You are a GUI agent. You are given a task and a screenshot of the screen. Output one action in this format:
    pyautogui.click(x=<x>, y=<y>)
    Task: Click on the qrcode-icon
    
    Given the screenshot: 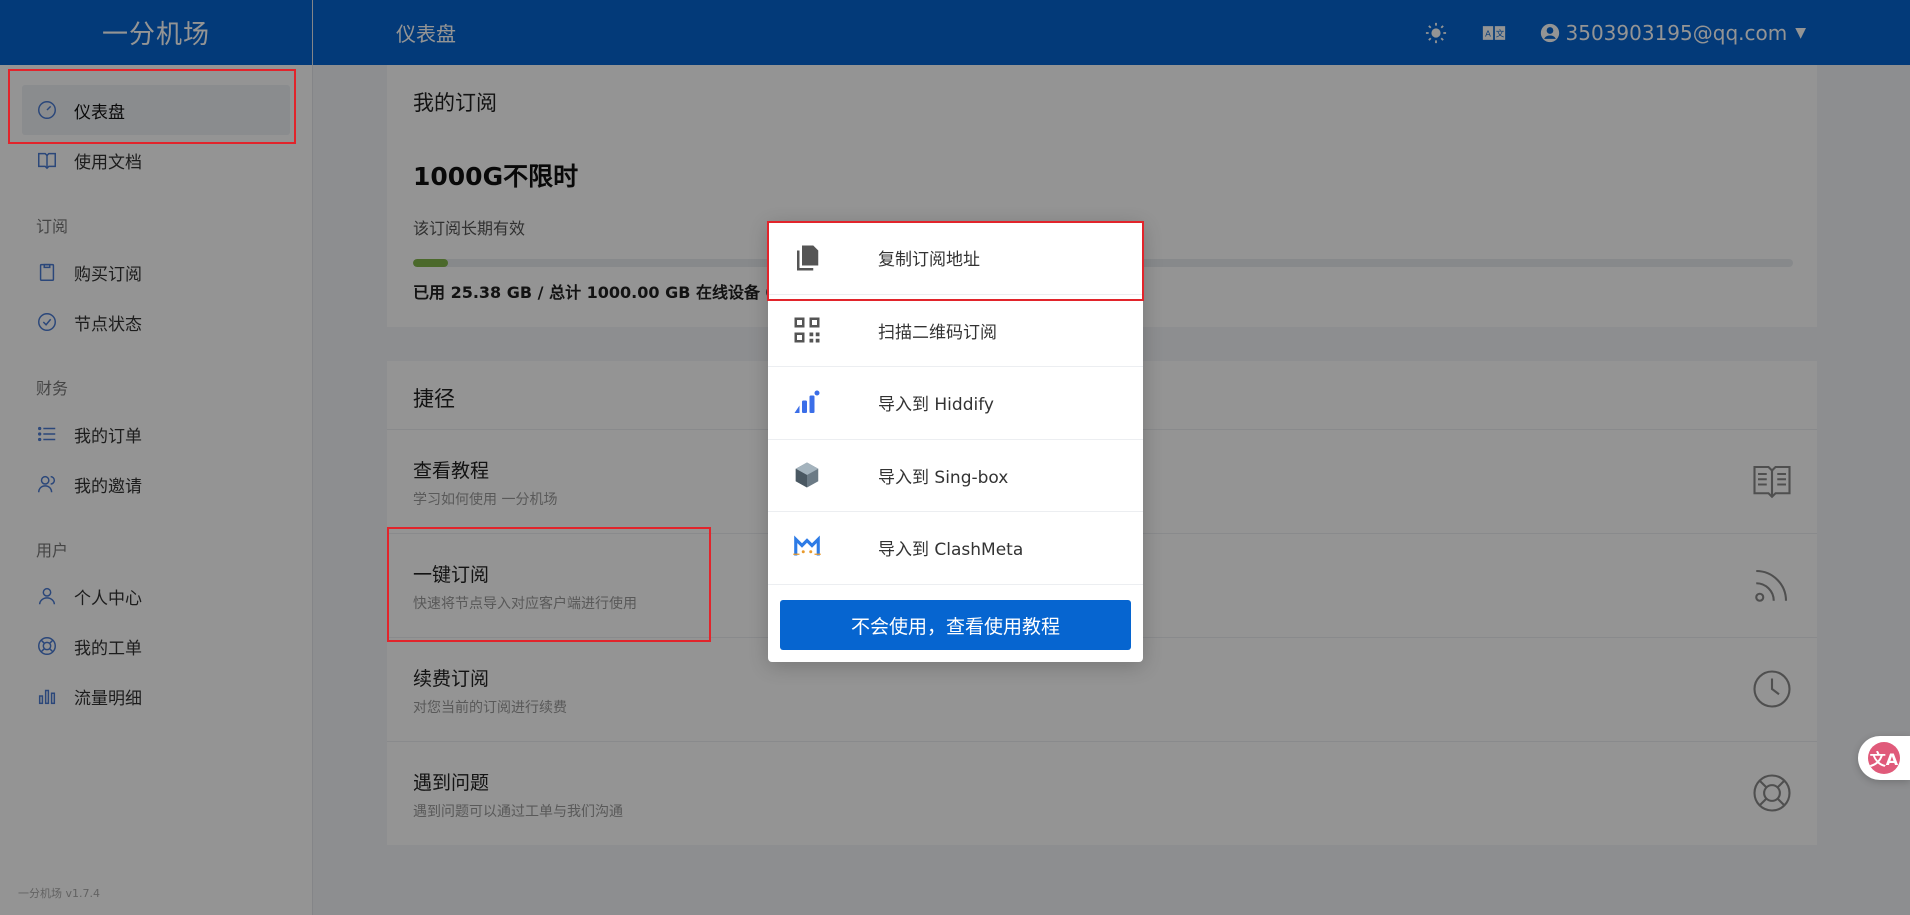 What is the action you would take?
    pyautogui.click(x=807, y=330)
    